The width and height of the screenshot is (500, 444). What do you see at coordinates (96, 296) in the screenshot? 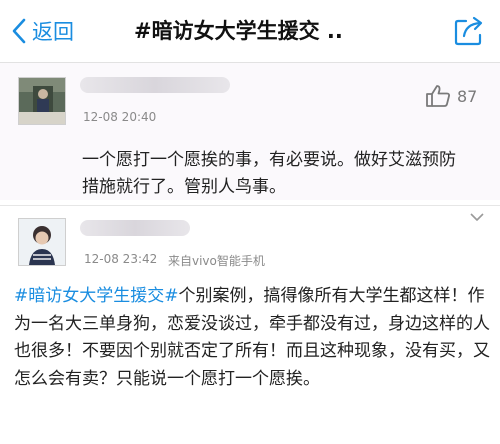
I see `hashtag-link: #暗访女大学生援交#` at bounding box center [96, 296].